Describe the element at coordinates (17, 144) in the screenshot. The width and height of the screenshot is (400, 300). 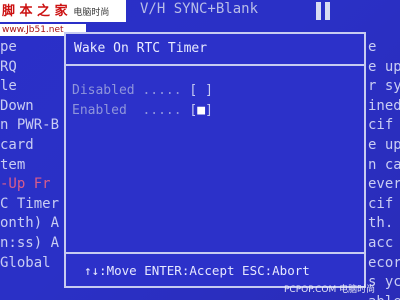
I see `bg-left-line: card` at that location.